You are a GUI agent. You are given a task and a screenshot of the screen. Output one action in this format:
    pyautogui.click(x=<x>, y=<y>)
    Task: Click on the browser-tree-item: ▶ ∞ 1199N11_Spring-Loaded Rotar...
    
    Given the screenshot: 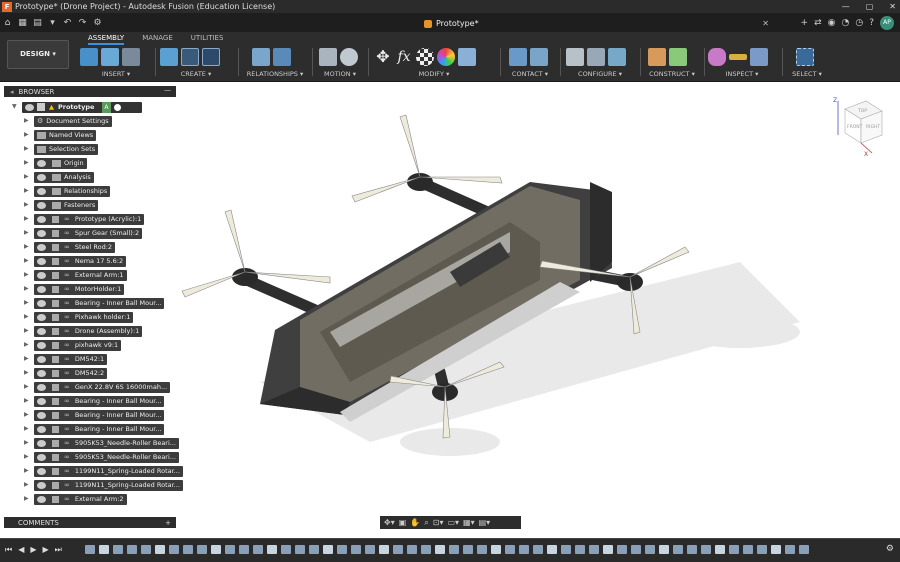 What is the action you would take?
    pyautogui.click(x=93, y=485)
    